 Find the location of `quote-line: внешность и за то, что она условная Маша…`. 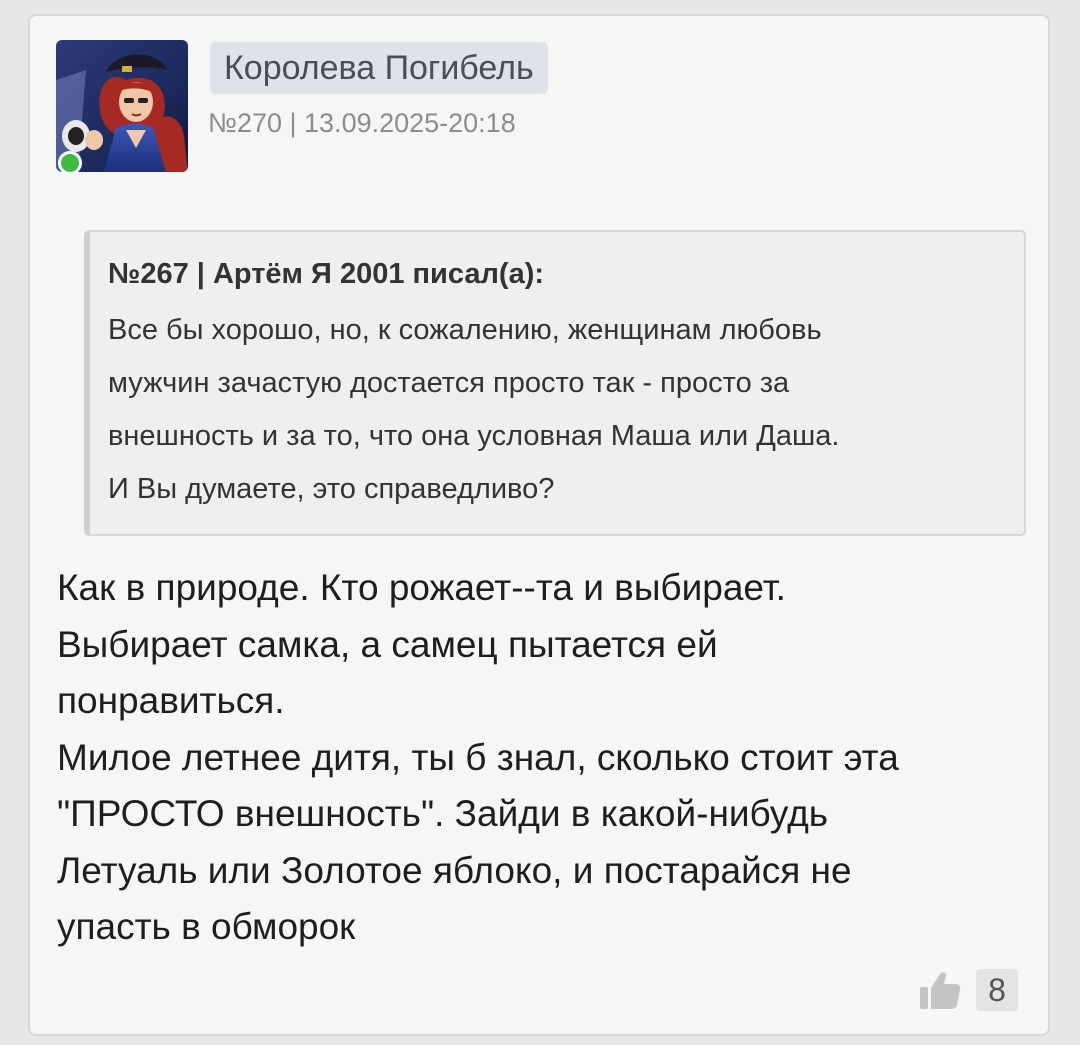

quote-line: внешность и за то, что она условная Маша… is located at coordinates (474, 436).